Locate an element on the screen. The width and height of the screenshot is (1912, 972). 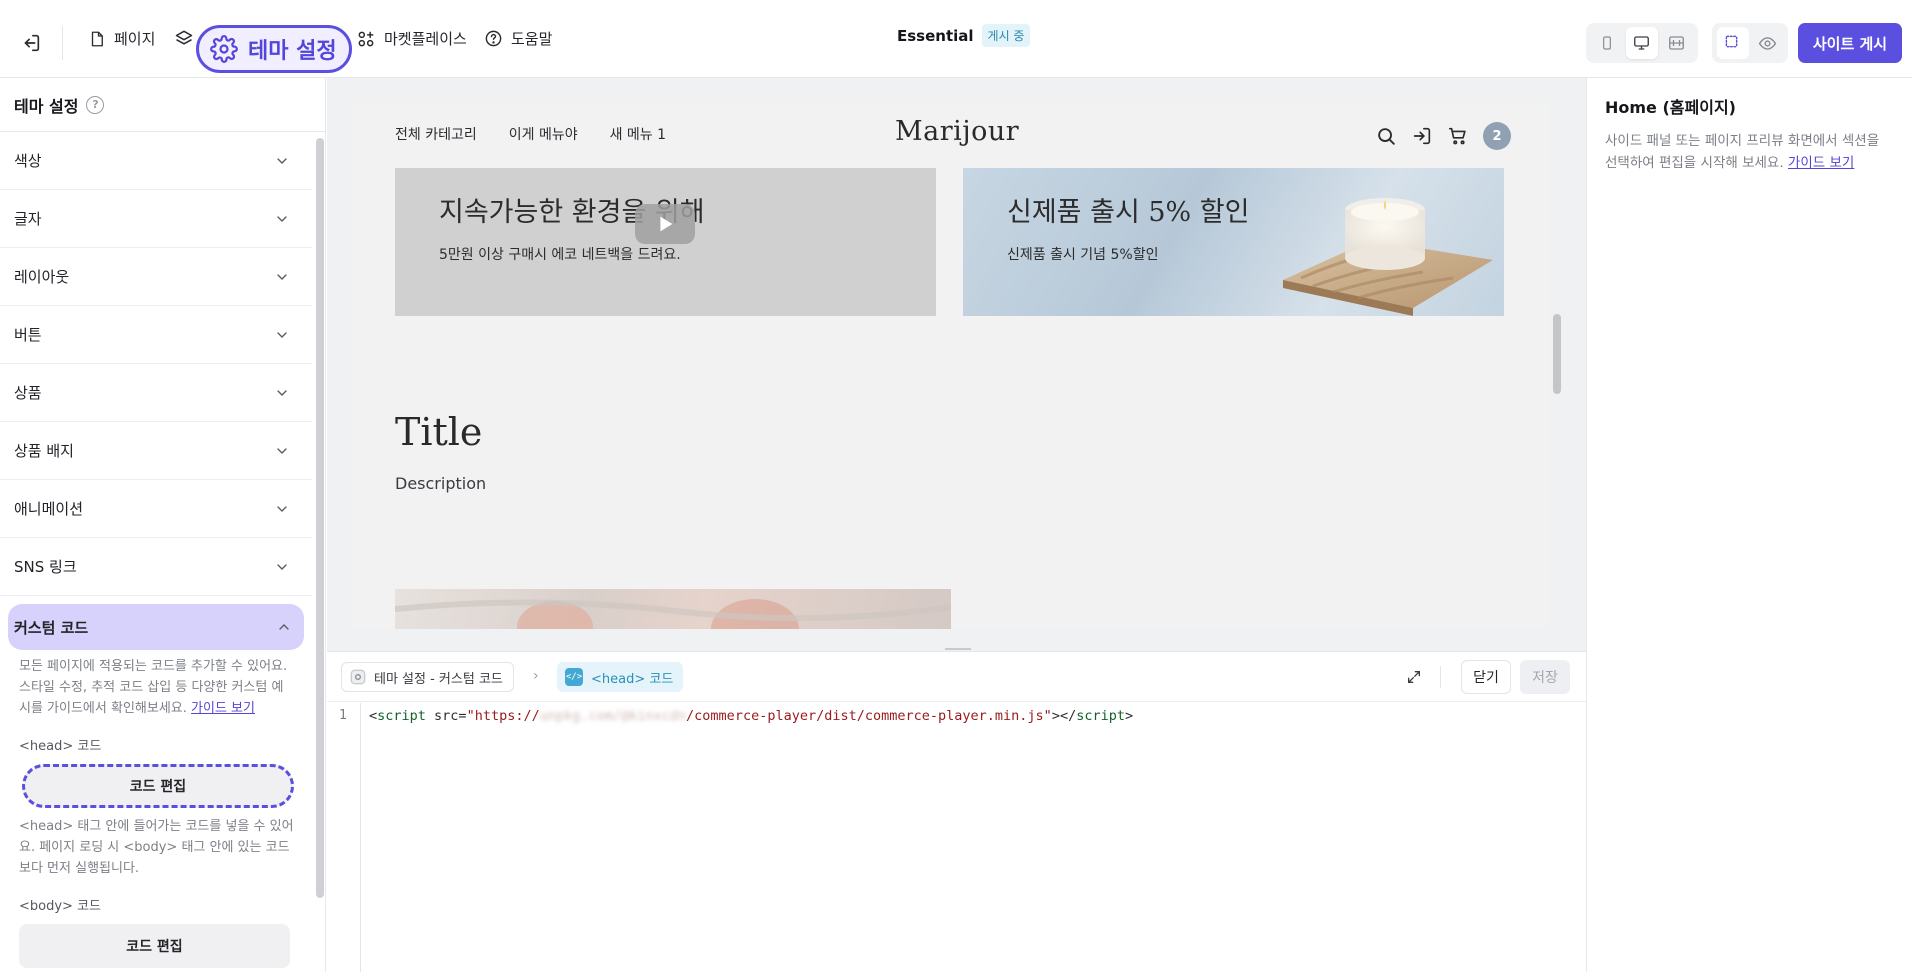
preview-nav-links: 전체 카테고리 이게 메뉴야 새 메뉴 1 is located at coordinates (530, 134).